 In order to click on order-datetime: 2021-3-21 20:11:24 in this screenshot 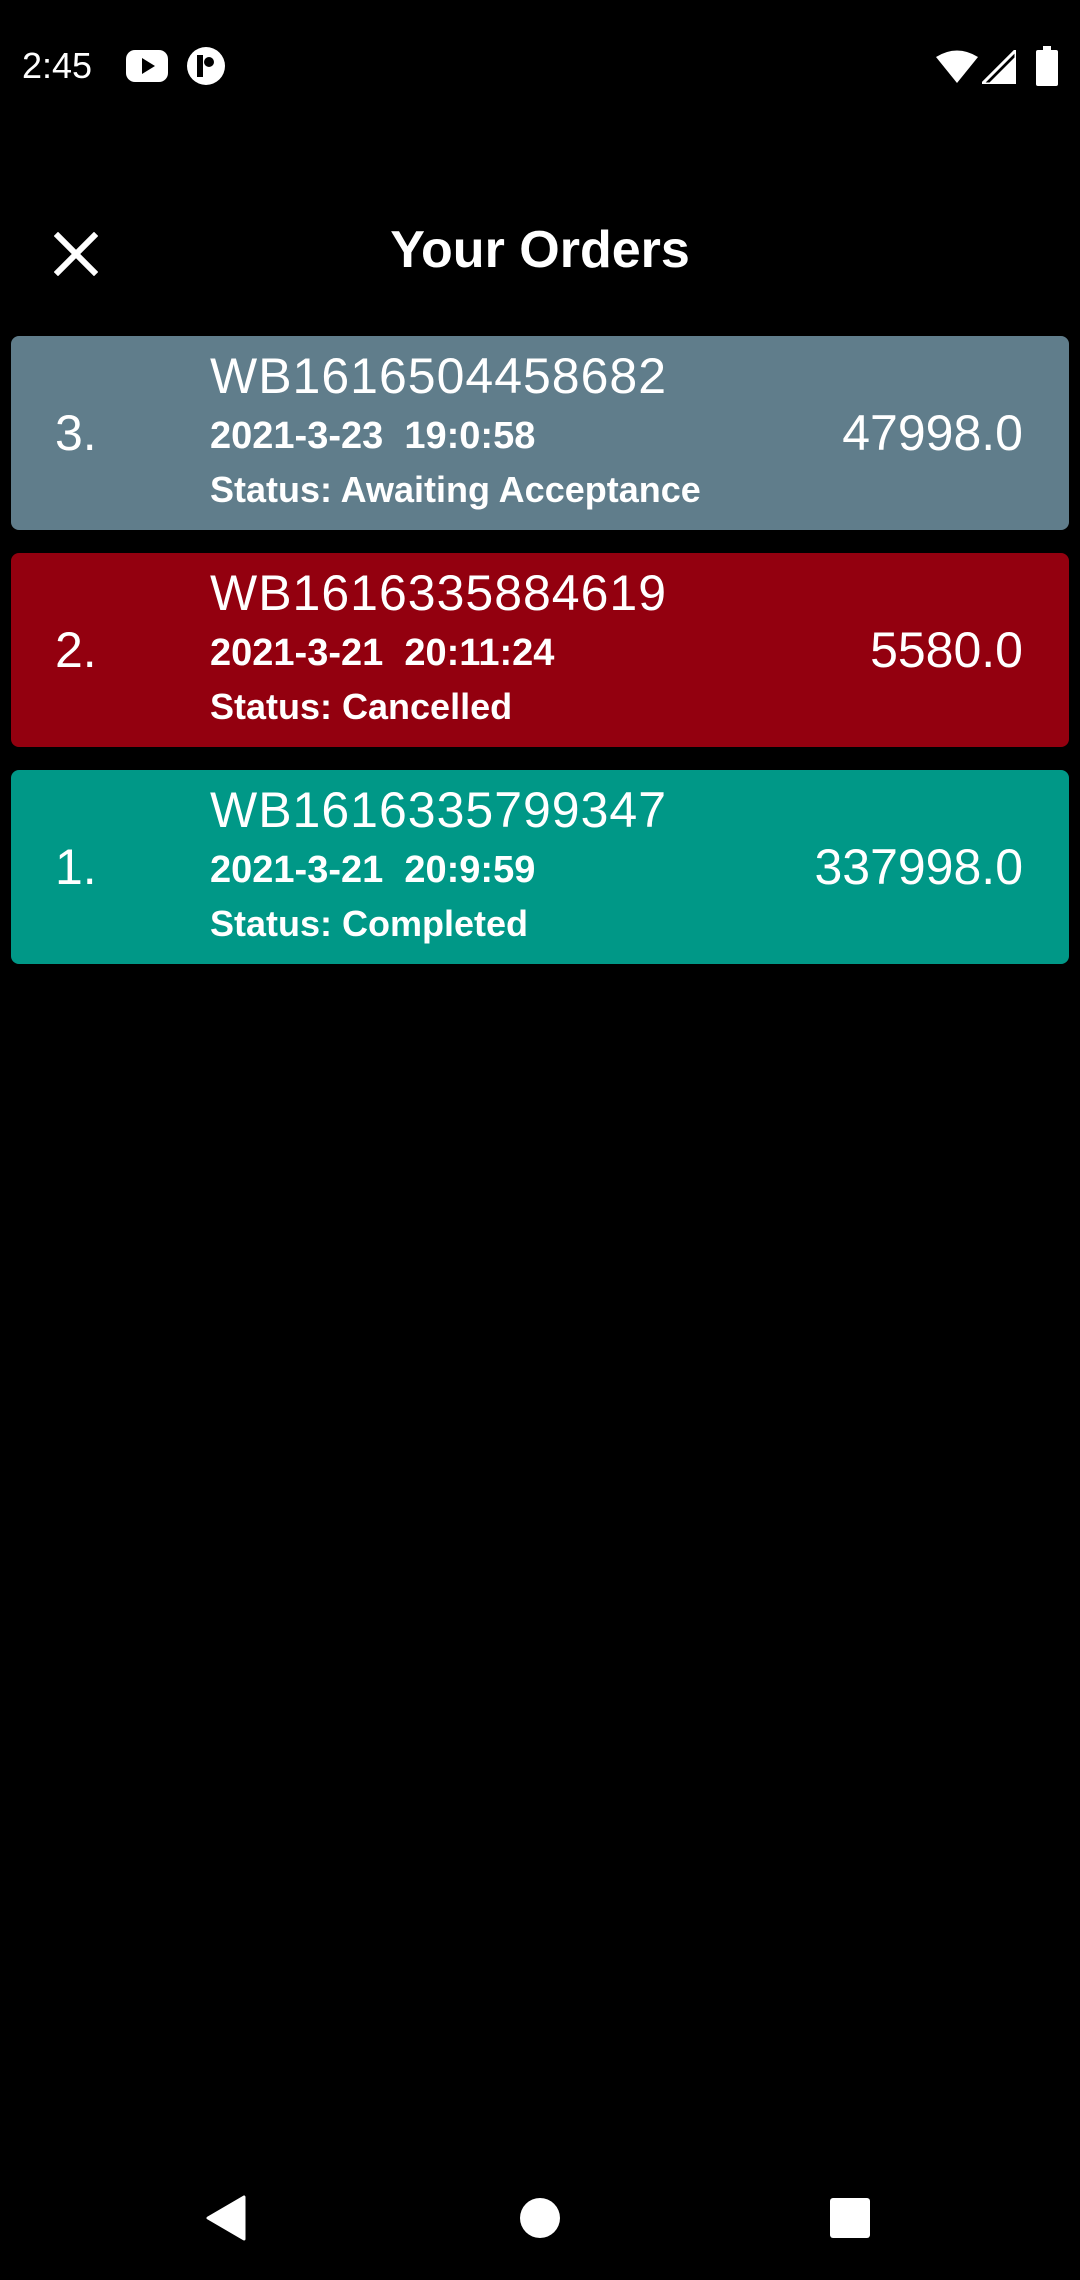, I will do `click(382, 653)`.